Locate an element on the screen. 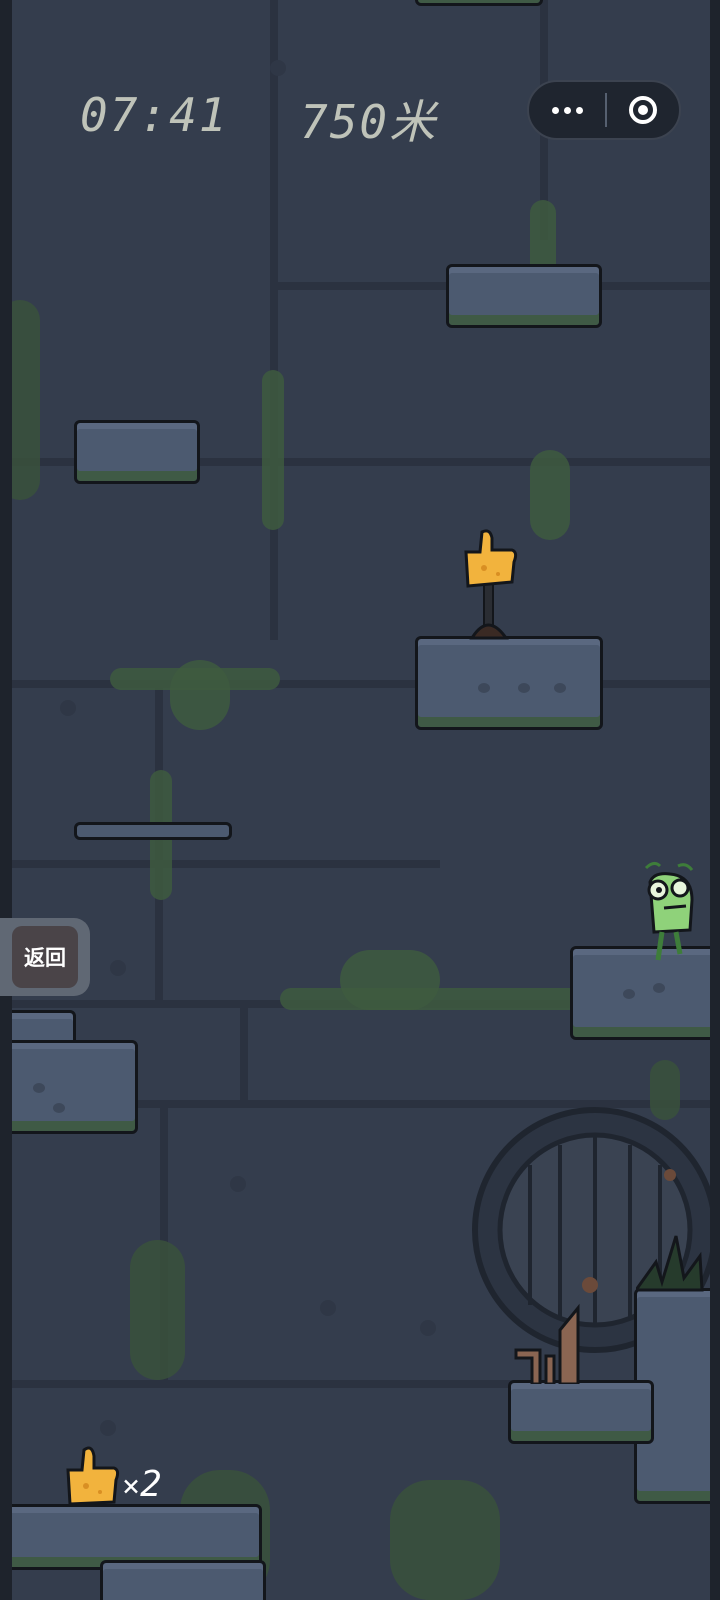 The image size is (720, 1600). timer-display: 07:41 is located at coordinates (154, 115).